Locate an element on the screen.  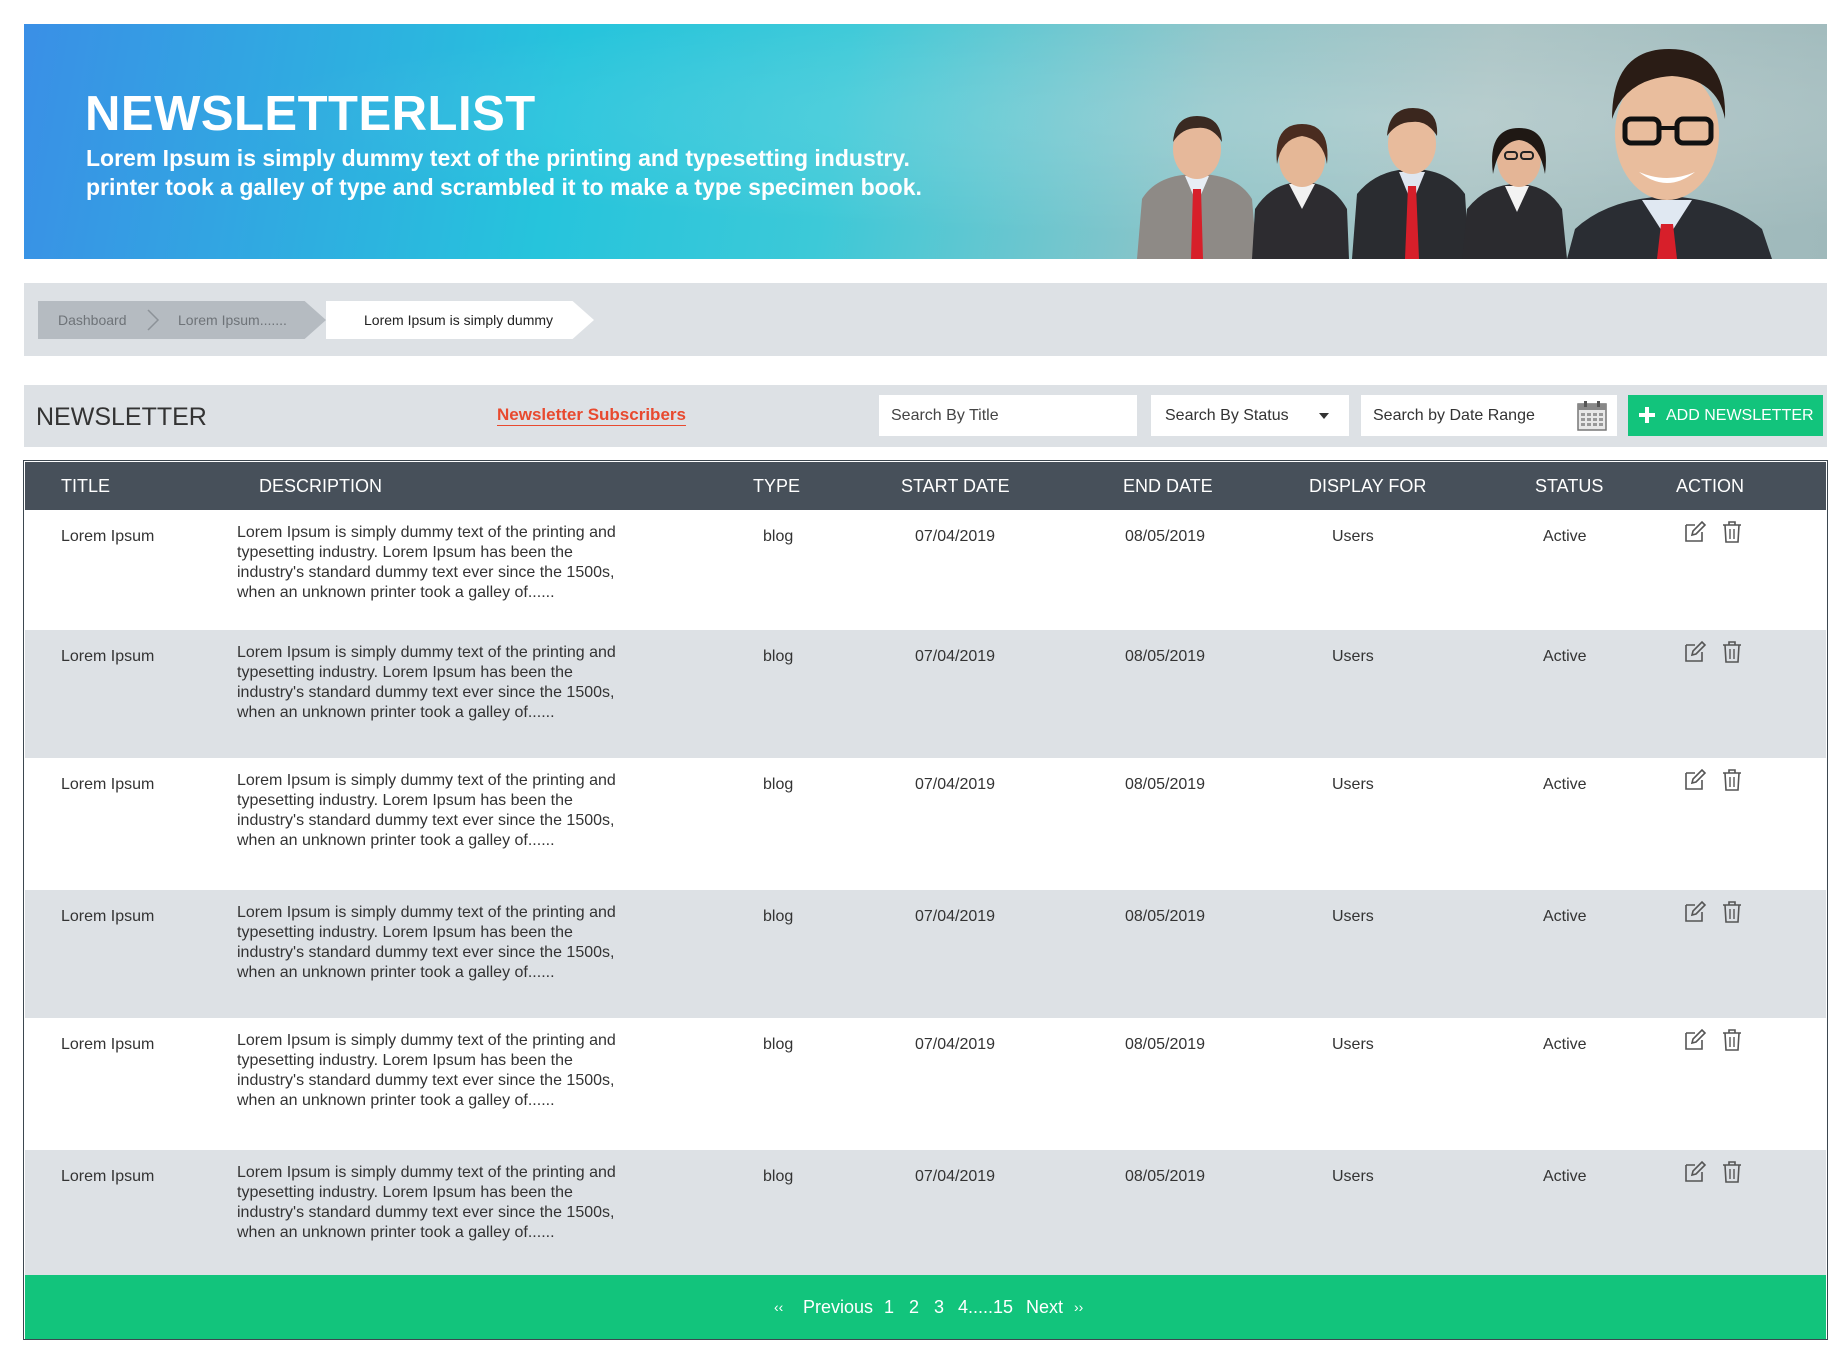
column-header-display-for: DISPLAY FOR is located at coordinates (1368, 486).